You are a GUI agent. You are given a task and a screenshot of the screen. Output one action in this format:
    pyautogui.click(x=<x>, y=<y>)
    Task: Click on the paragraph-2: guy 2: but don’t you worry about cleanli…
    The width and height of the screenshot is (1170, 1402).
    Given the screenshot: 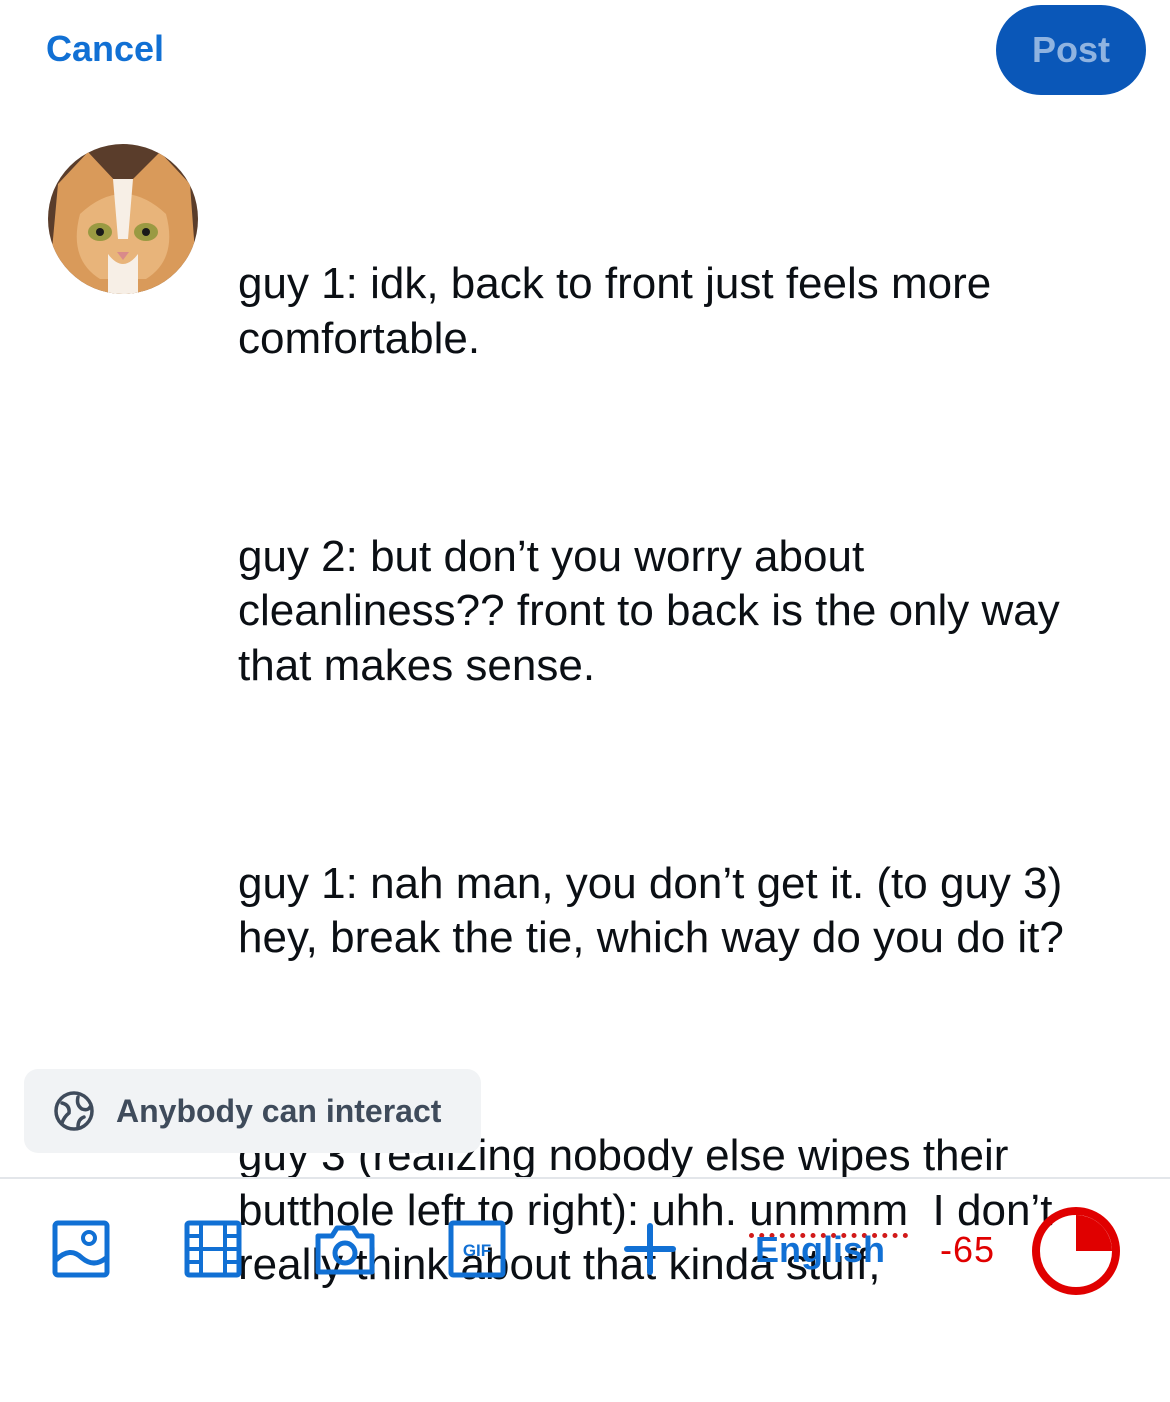 What is the action you would take?
    pyautogui.click(x=655, y=610)
    